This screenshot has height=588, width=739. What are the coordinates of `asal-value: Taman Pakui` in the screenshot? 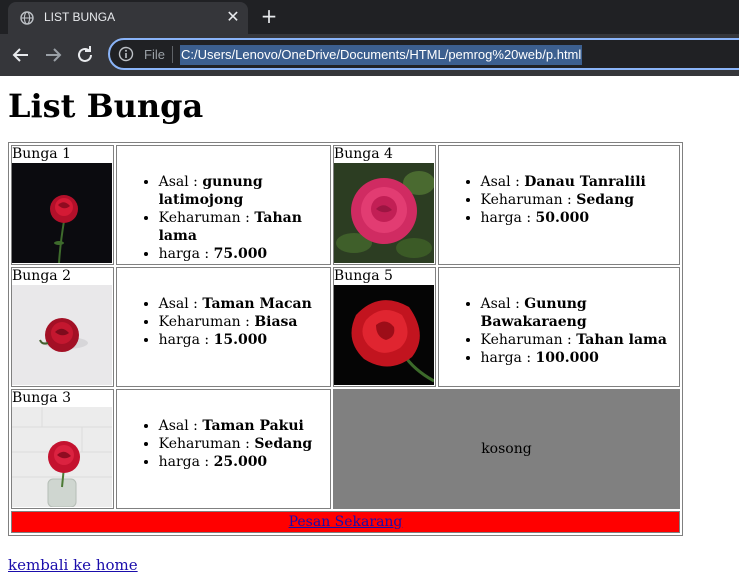 It's located at (253, 426).